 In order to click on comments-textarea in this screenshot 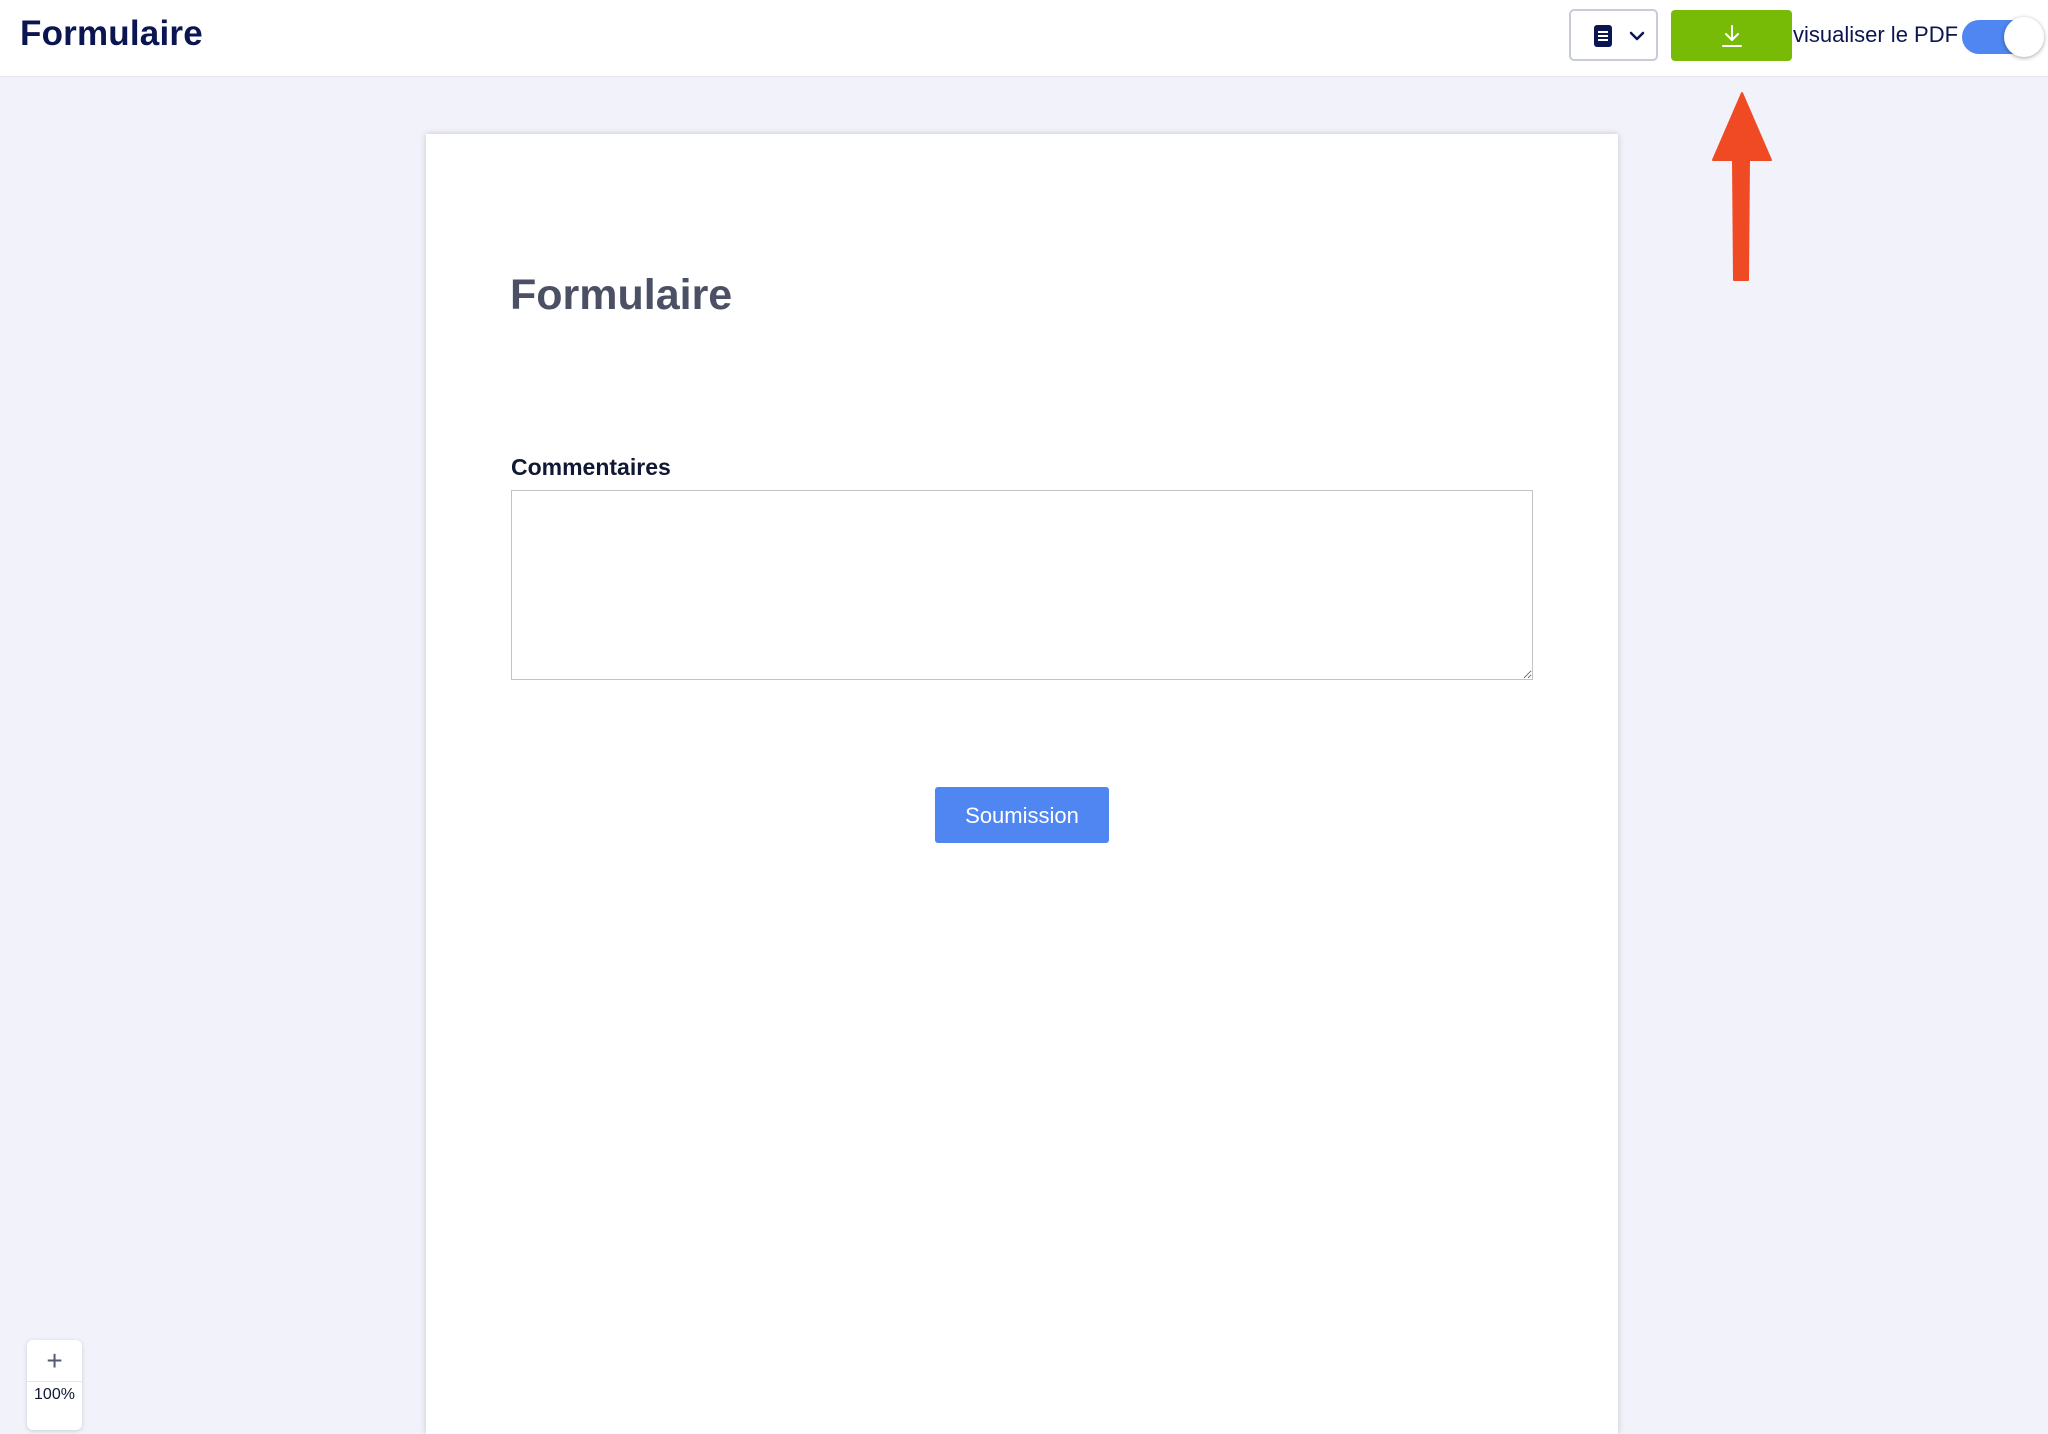, I will do `click(1022, 585)`.